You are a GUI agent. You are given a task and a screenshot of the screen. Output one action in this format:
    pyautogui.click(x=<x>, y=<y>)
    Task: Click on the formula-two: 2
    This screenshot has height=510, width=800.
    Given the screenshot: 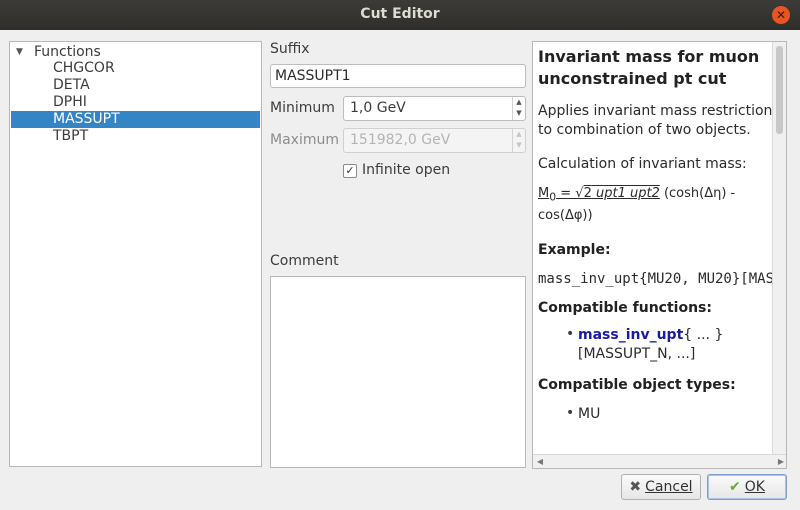 What is the action you would take?
    pyautogui.click(x=587, y=193)
    